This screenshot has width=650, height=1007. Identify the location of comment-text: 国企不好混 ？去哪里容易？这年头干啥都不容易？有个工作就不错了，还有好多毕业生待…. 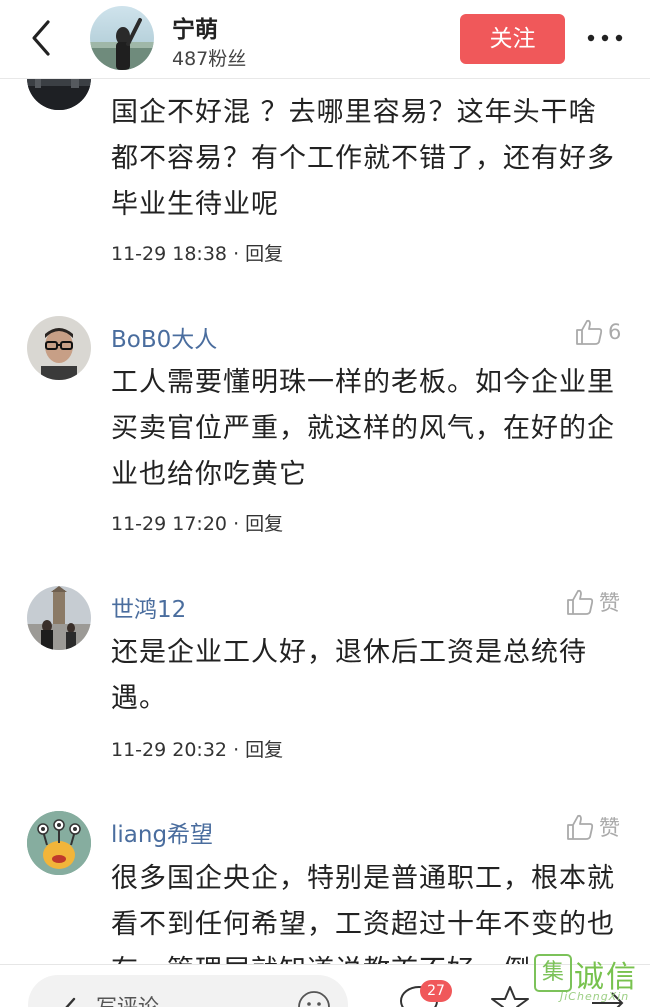
(363, 158).